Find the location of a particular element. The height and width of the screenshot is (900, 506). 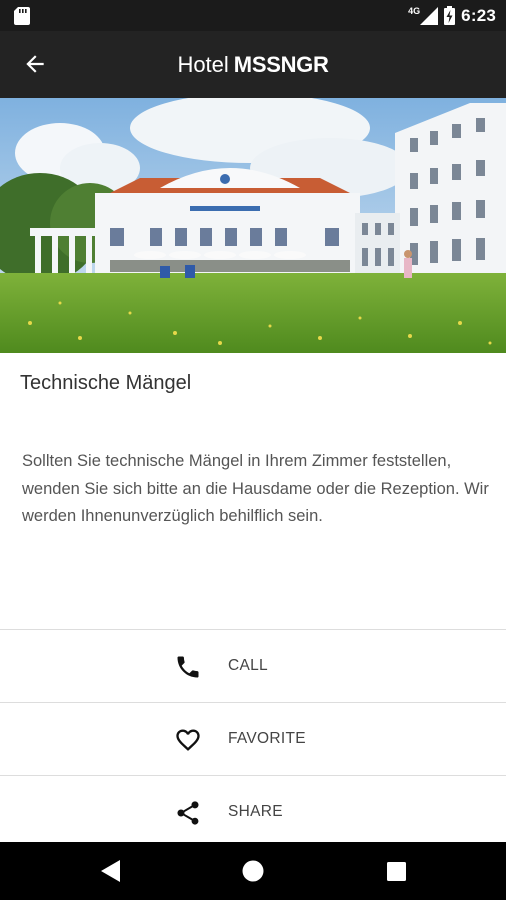

page-title: Hotel MSSNGR is located at coordinates (253, 64).